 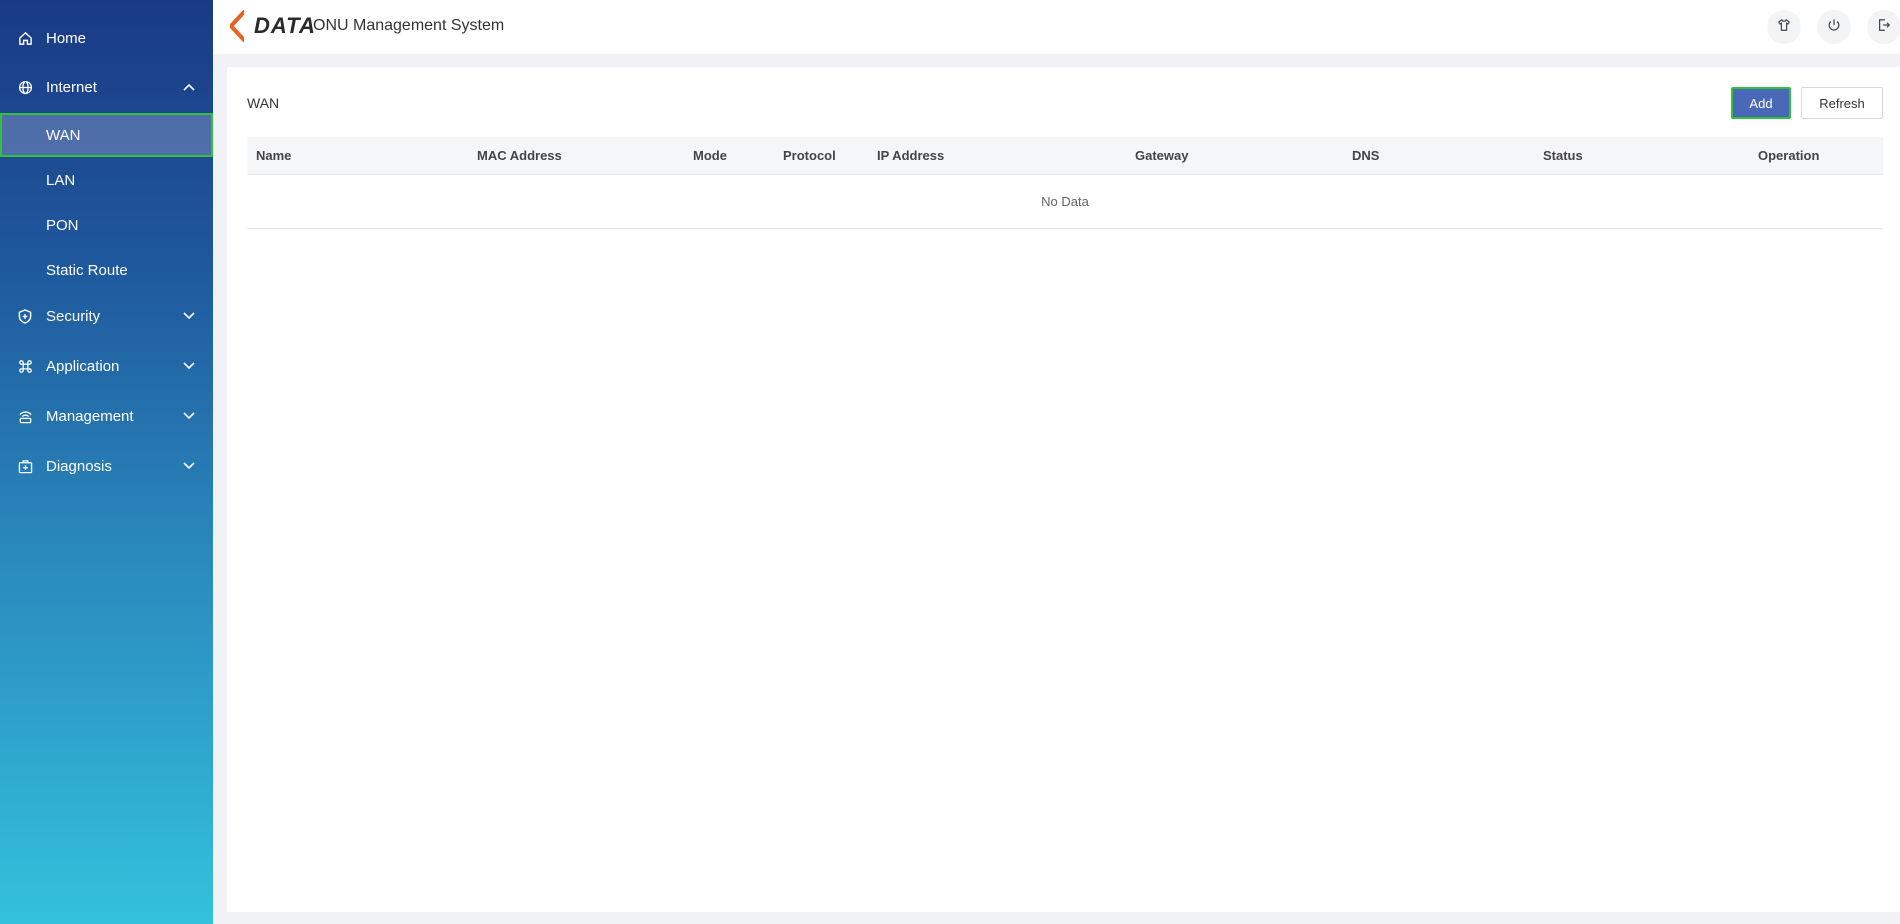 I want to click on sidebar-subitem-static-route: Static Route, so click(x=106, y=270).